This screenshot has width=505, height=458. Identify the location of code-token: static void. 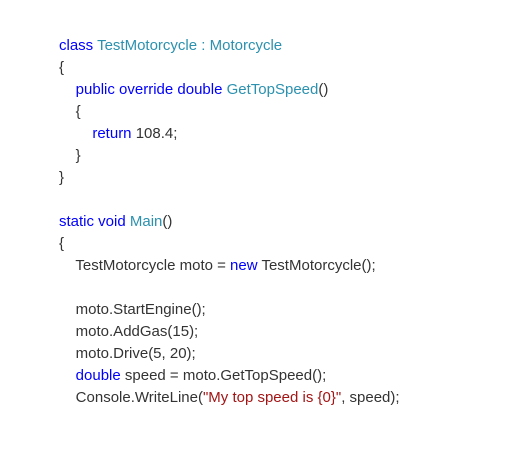
(94, 221).